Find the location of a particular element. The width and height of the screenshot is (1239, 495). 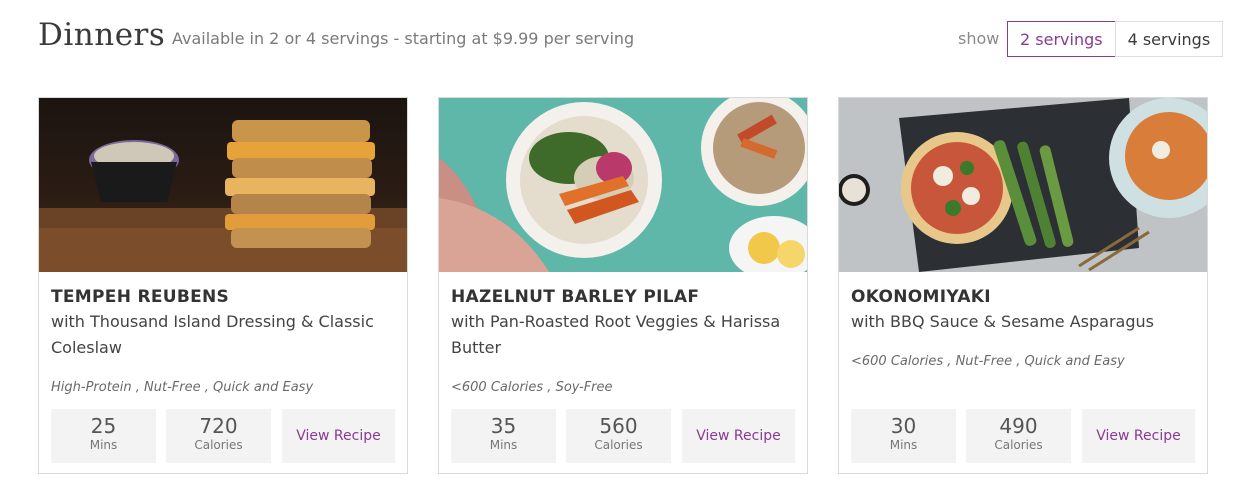

calories-stat: 490 Calories is located at coordinates (1018, 436).